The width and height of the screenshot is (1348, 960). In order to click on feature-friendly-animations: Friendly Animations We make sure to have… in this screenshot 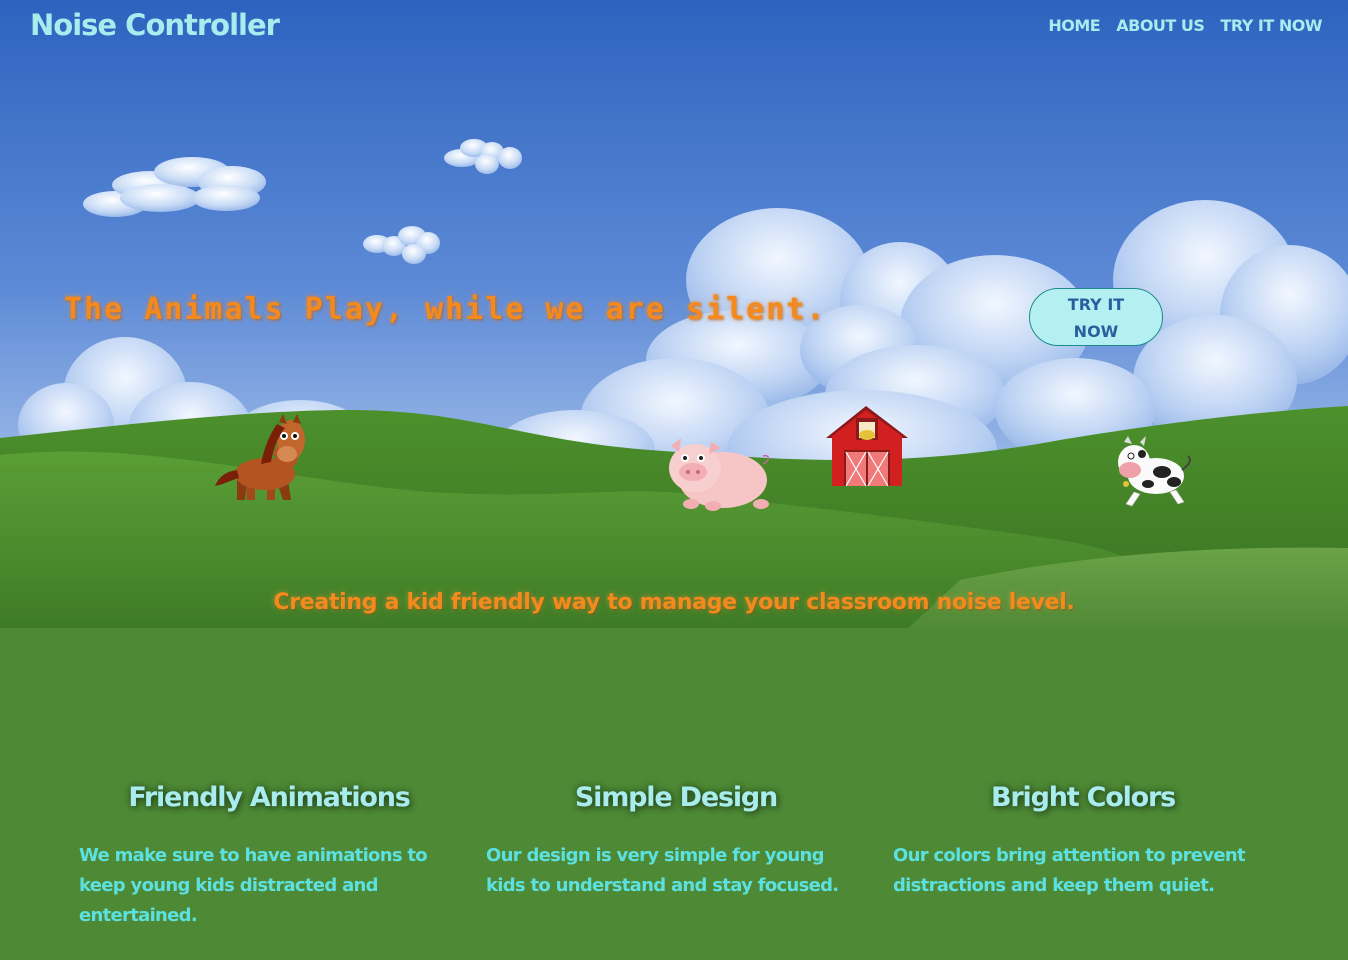, I will do `click(269, 856)`.